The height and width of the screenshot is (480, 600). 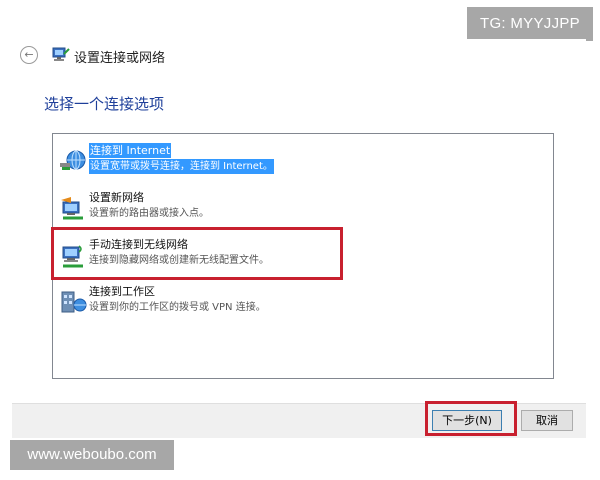 What do you see at coordinates (181, 166) in the screenshot?
I see `option-description: 设置宽带或拨号连接，连接到 Internet。` at bounding box center [181, 166].